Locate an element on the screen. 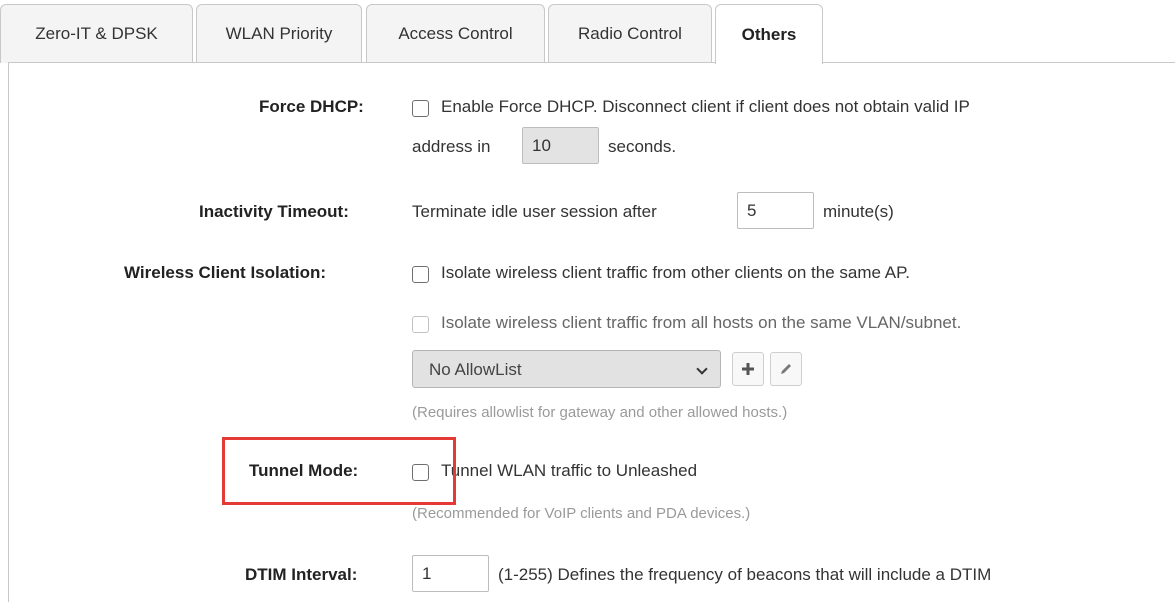 The height and width of the screenshot is (602, 1175). allowlist-select: No AllowList is located at coordinates (566, 369).